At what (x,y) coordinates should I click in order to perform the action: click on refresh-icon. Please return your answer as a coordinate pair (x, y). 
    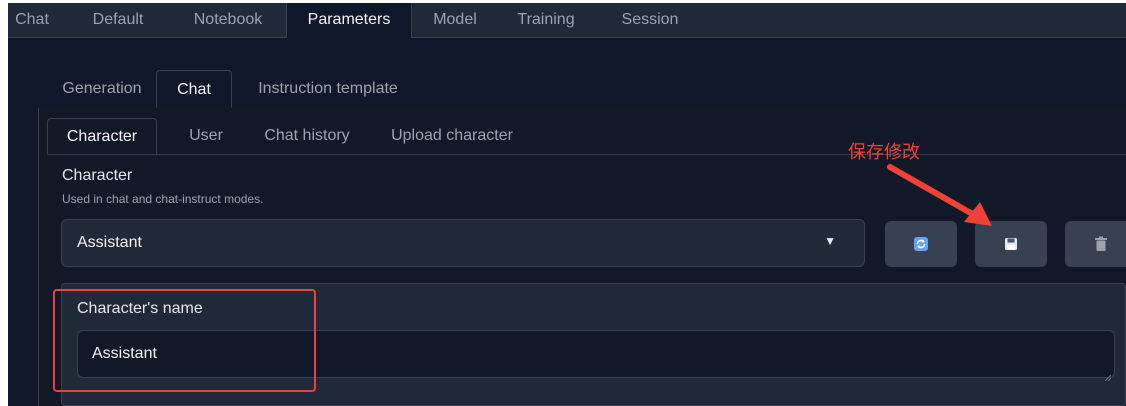
    Looking at the image, I should click on (921, 244).